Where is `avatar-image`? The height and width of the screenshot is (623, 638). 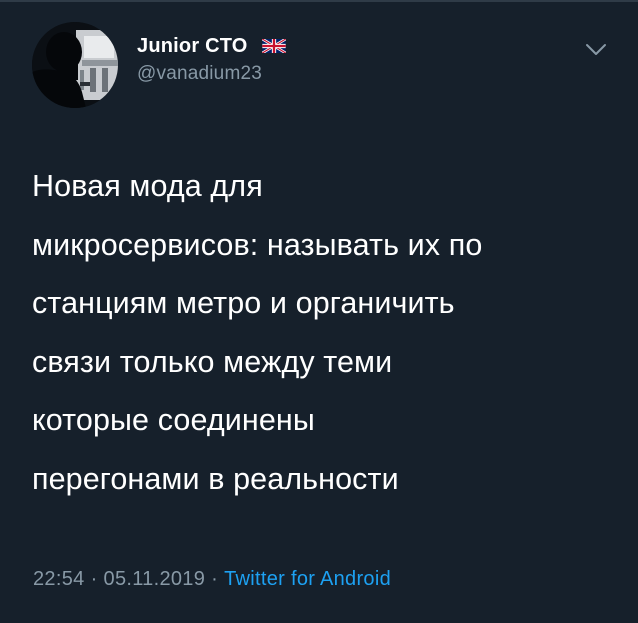 avatar-image is located at coordinates (75, 65).